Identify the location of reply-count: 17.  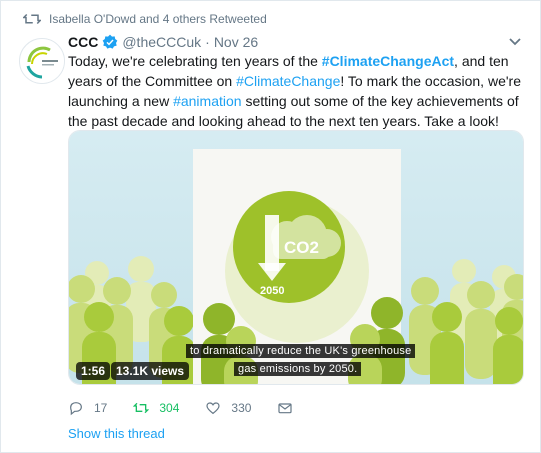
(101, 408).